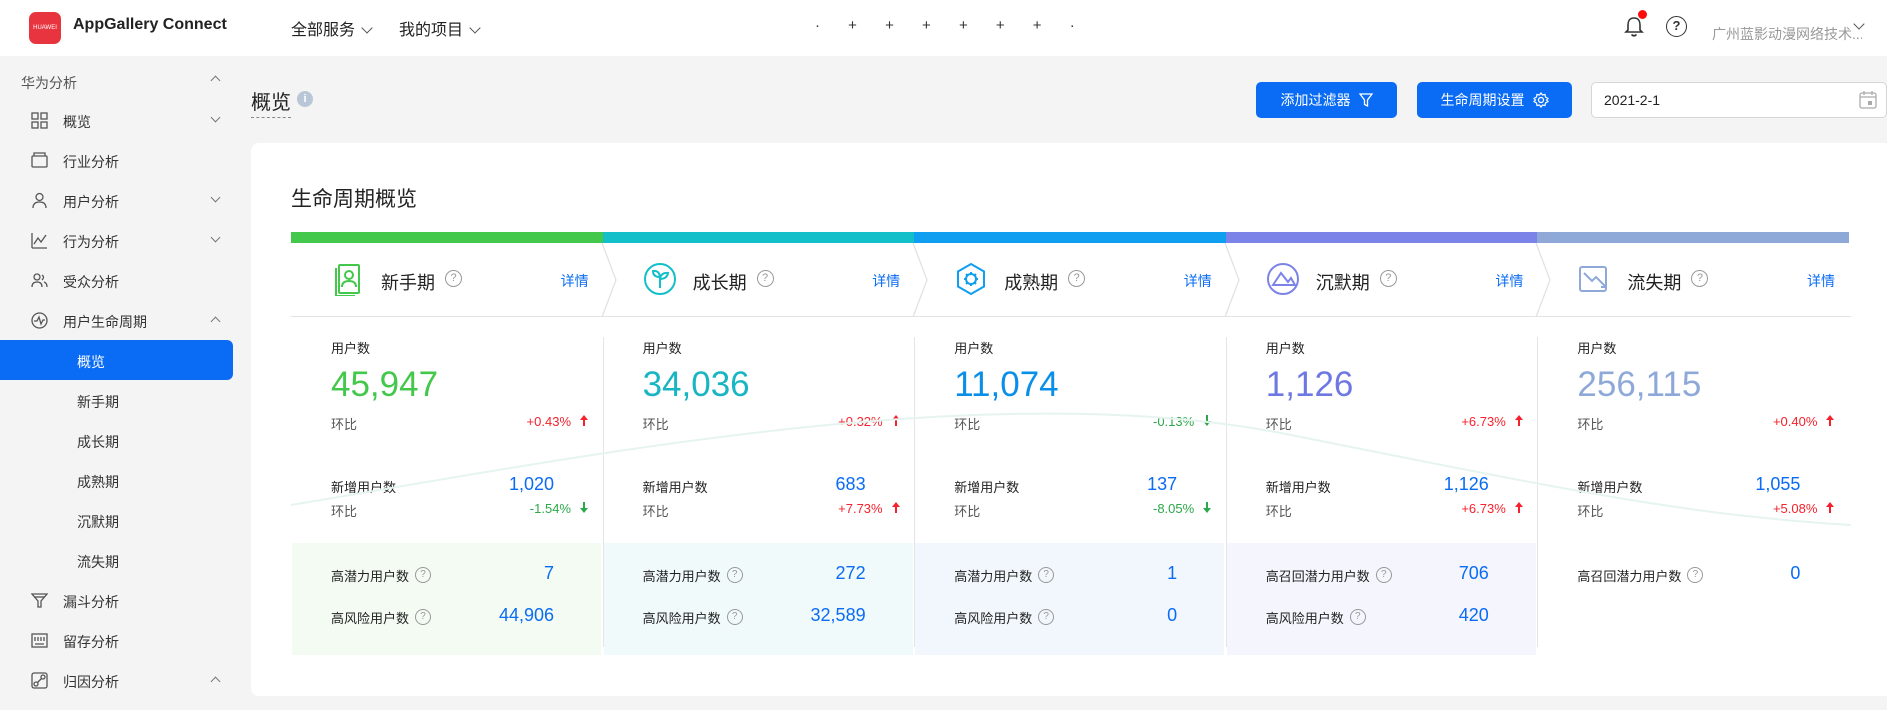 This screenshot has width=1887, height=710. What do you see at coordinates (91, 682) in the screenshot?
I see `sidebar-item-label: 归因分析` at bounding box center [91, 682].